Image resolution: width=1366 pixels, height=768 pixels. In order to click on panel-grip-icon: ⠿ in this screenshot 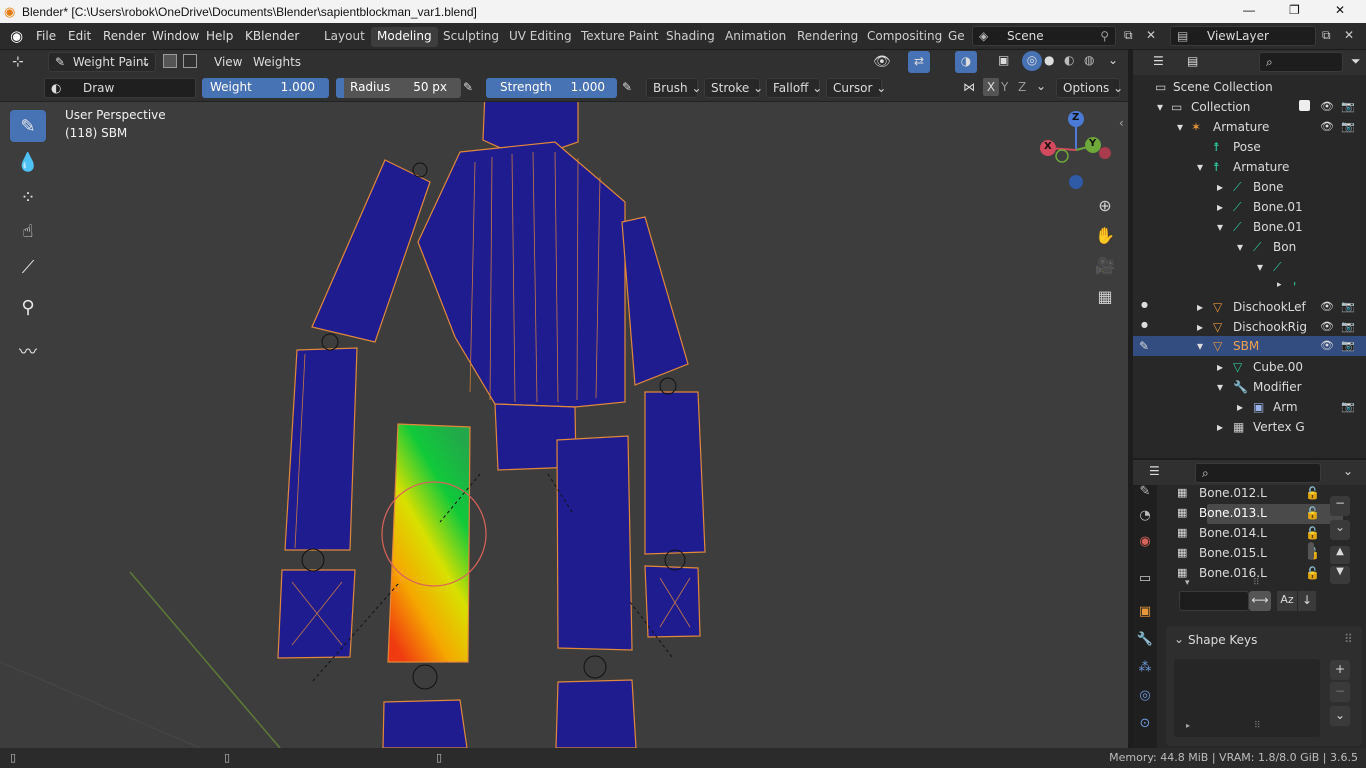, I will do `click(1348, 639)`.